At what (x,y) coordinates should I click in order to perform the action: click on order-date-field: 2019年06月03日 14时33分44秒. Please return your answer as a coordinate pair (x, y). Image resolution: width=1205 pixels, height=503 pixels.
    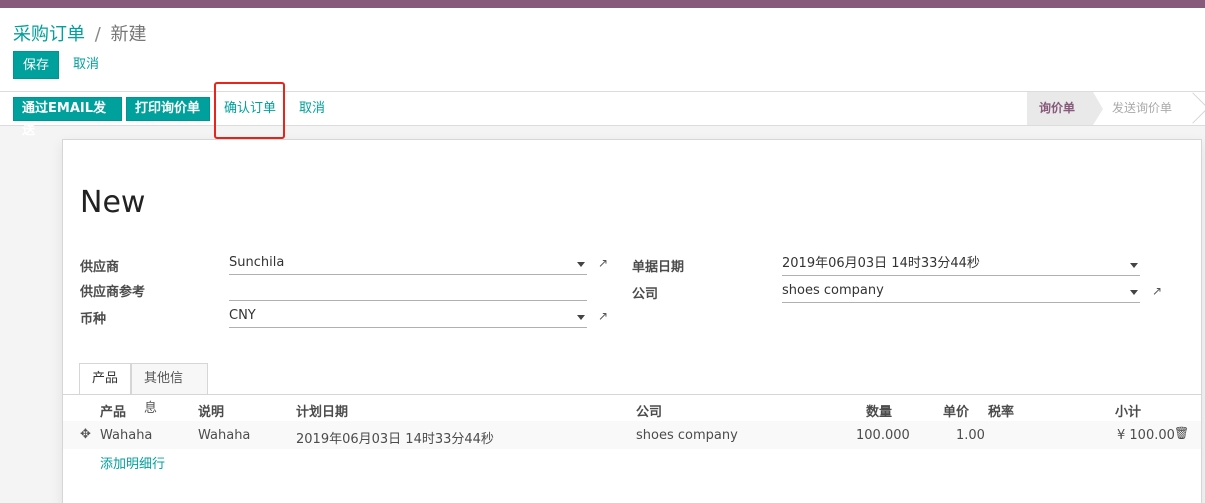
    Looking at the image, I should click on (961, 265).